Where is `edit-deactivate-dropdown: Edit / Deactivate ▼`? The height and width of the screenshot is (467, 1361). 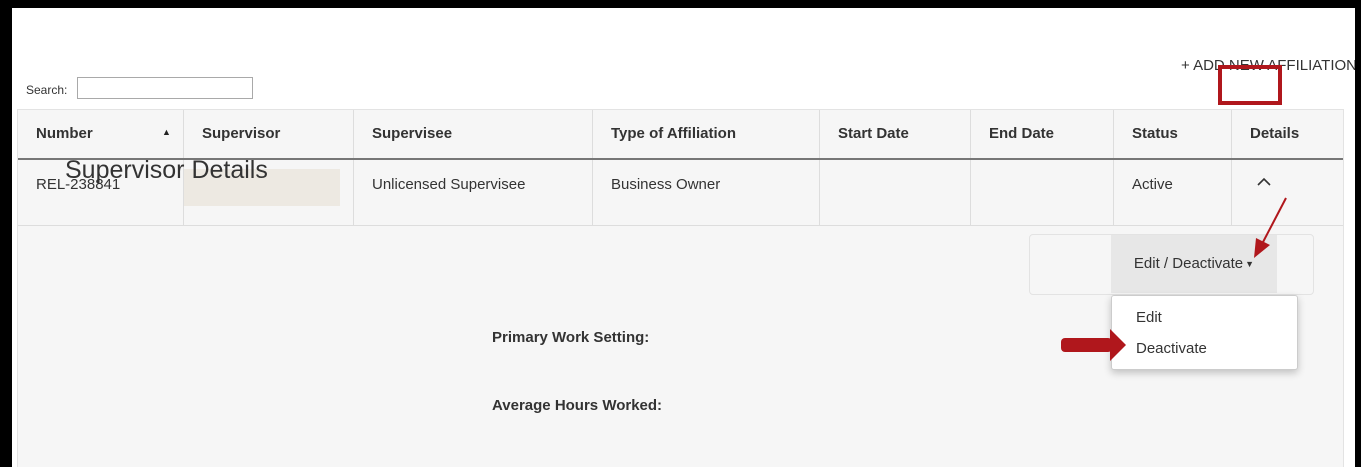 edit-deactivate-dropdown: Edit / Deactivate ▼ is located at coordinates (1194, 264).